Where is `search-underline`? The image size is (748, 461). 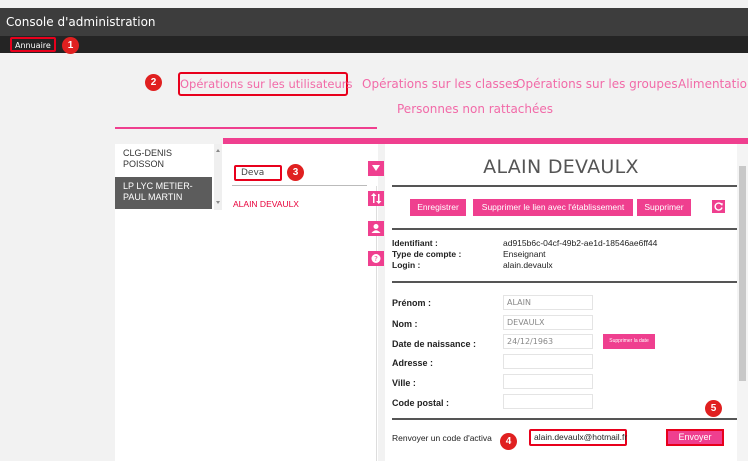 search-underline is located at coordinates (299, 185).